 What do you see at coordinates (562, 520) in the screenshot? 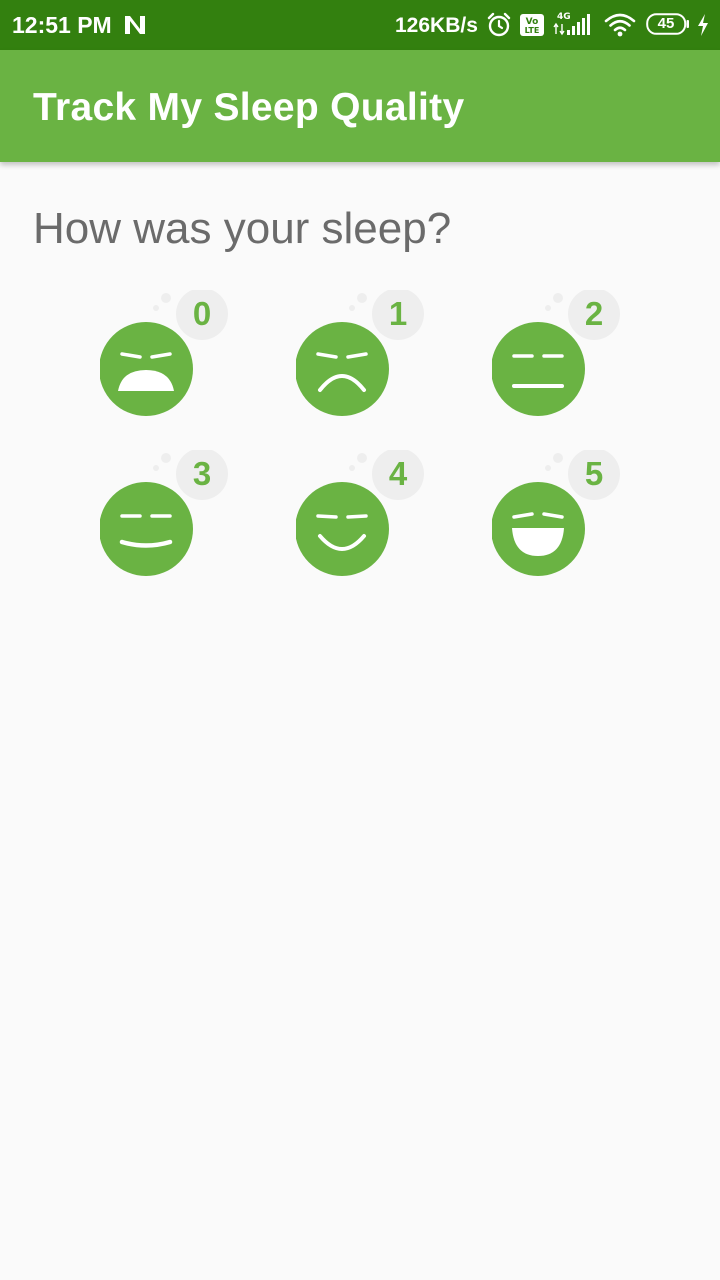
I see `sleep-quality-option-5: 5` at bounding box center [562, 520].